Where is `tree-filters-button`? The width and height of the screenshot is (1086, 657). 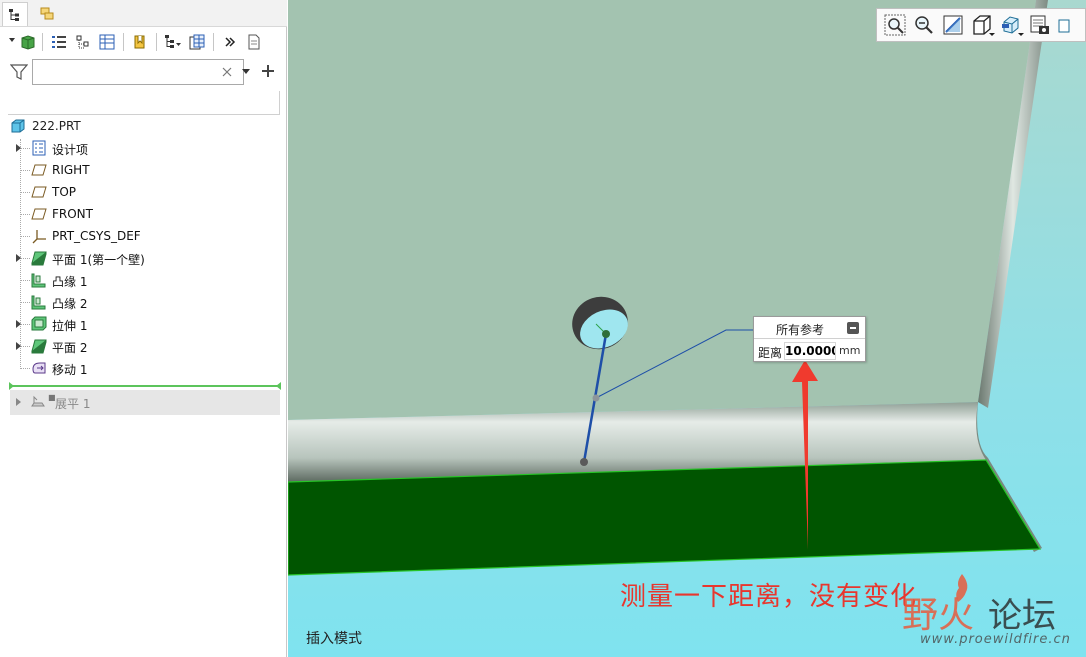 tree-filters-button is located at coordinates (107, 42).